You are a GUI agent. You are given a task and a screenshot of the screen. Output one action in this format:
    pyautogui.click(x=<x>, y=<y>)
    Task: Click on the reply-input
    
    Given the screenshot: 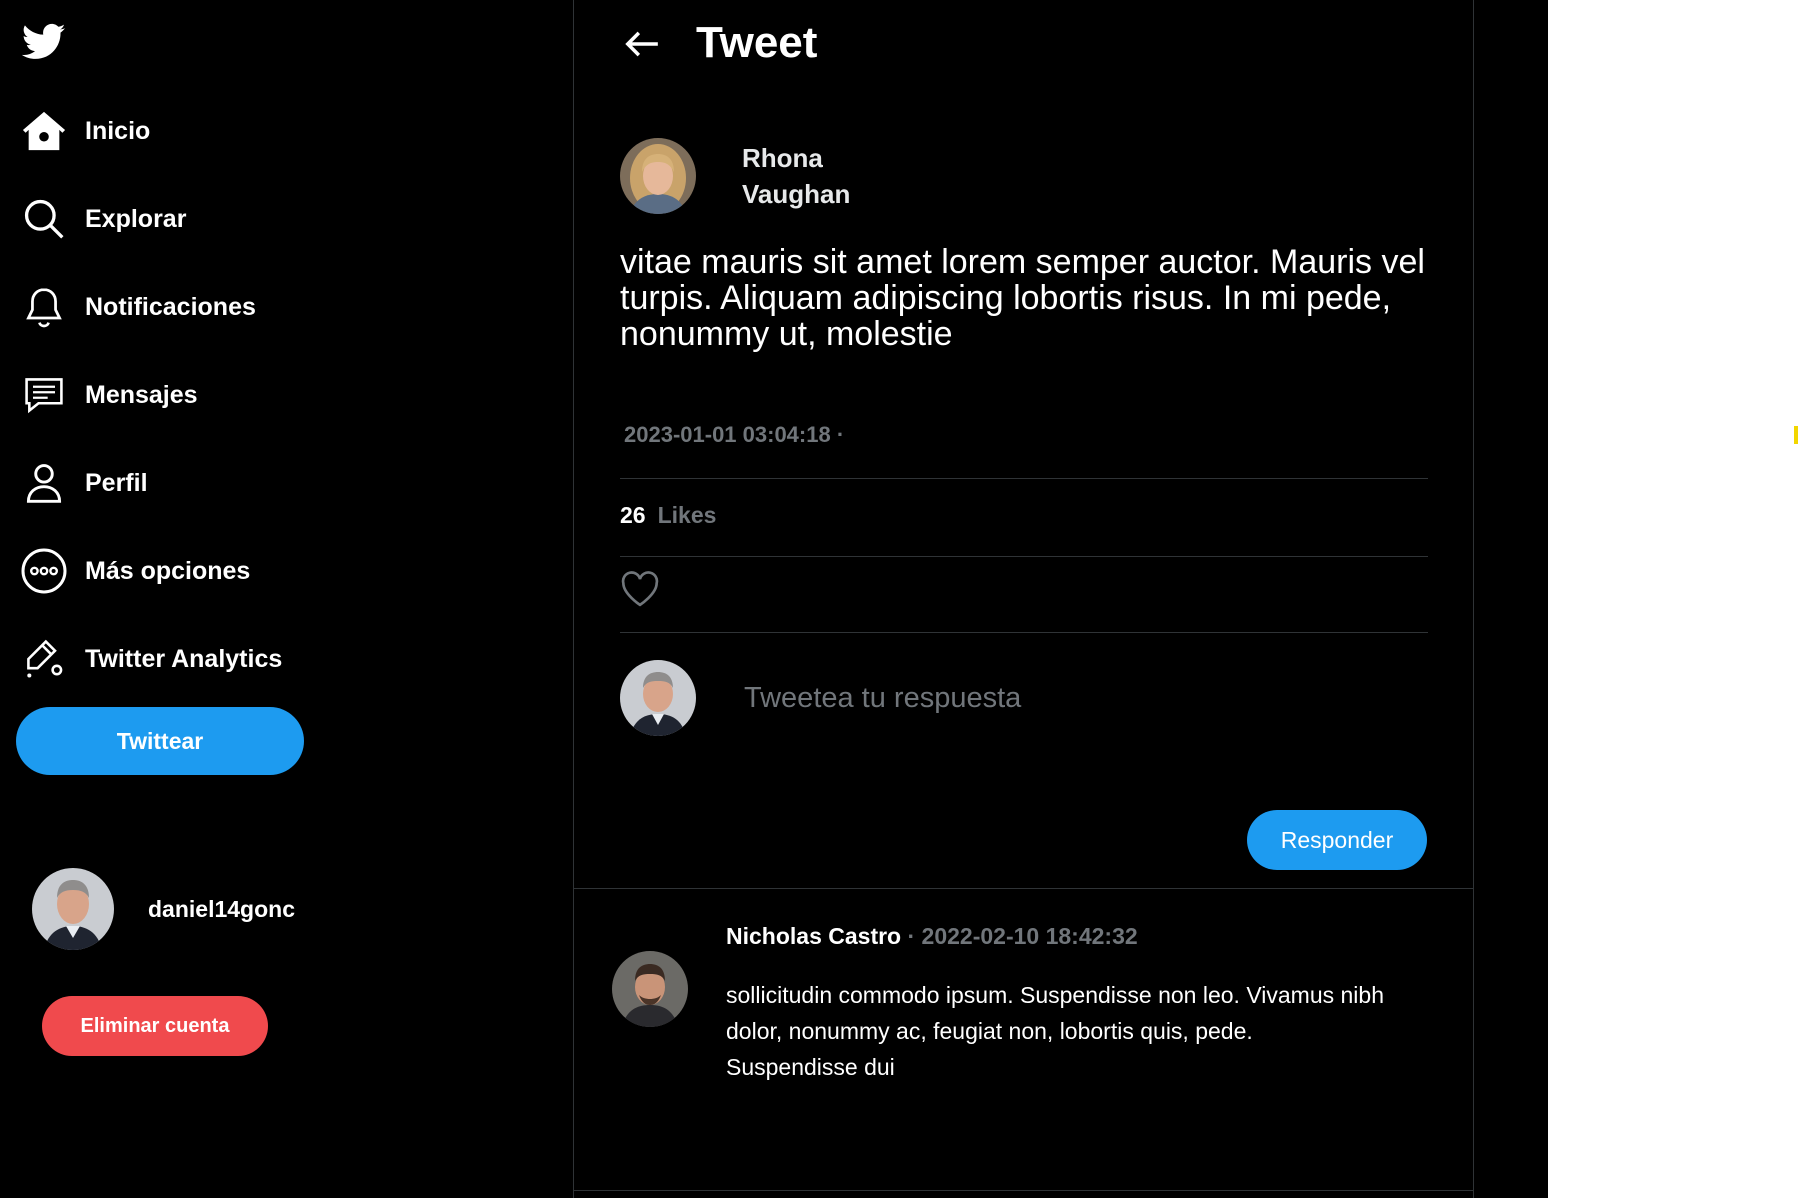 What is the action you would take?
    pyautogui.click(x=1044, y=698)
    